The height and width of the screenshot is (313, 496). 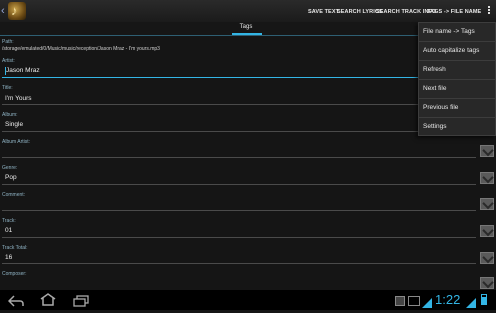 What do you see at coordinates (484, 299) in the screenshot?
I see `battery-icon` at bounding box center [484, 299].